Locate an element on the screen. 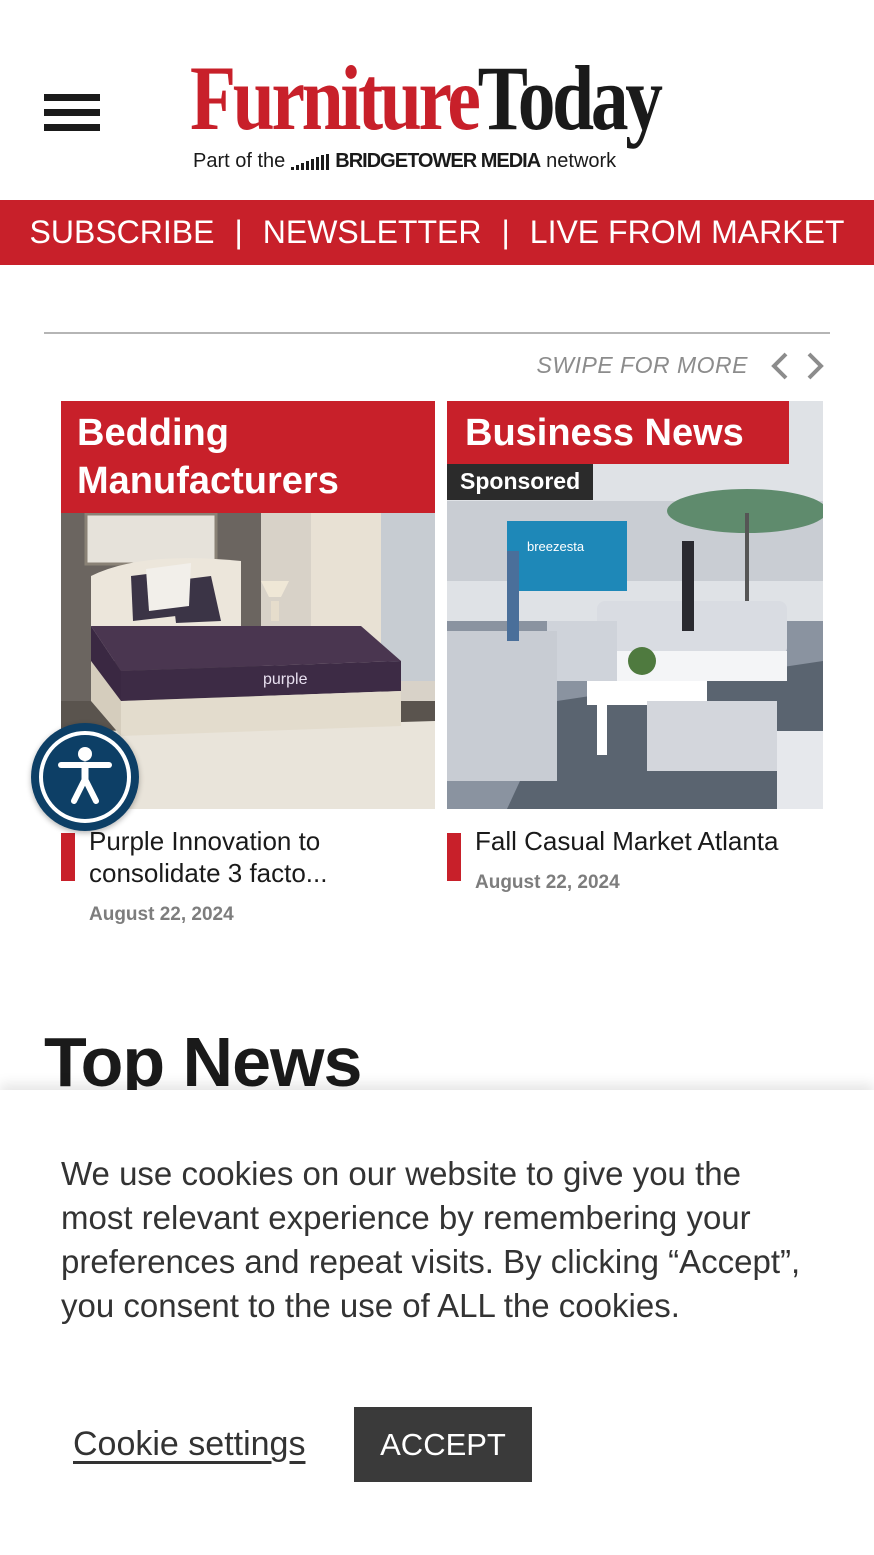 Image resolution: width=874 pixels, height=1555 pixels. accessibility-icon is located at coordinates (85, 777).